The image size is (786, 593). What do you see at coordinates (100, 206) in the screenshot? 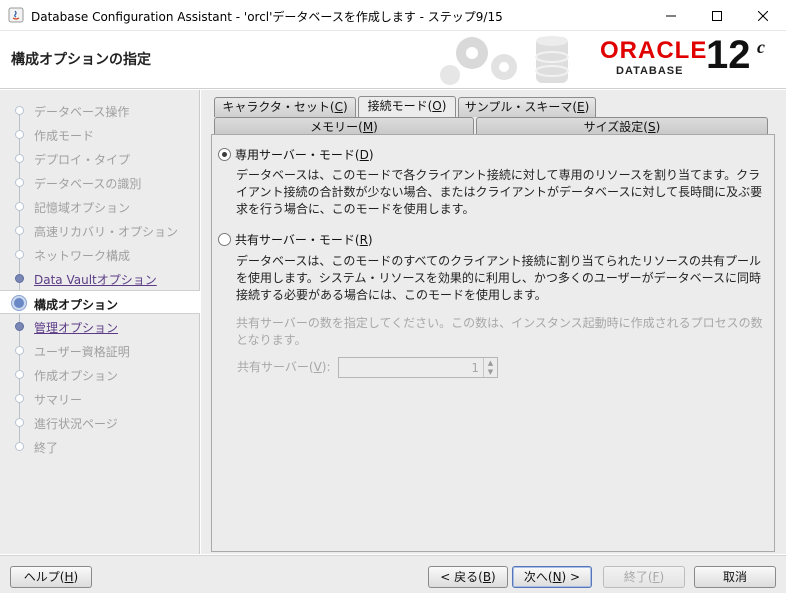
I see `step-storage-option: 記憶域オプション` at bounding box center [100, 206].